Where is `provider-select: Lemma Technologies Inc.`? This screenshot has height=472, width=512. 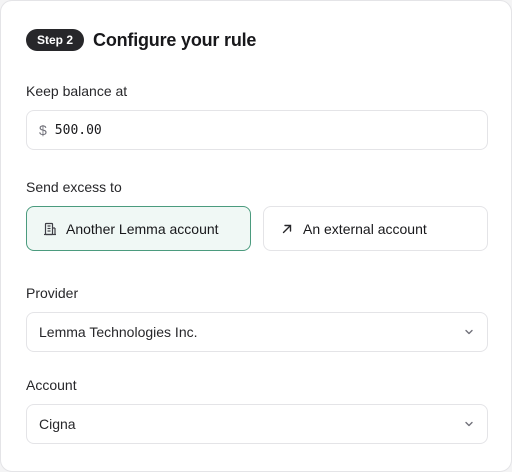 provider-select: Lemma Technologies Inc. is located at coordinates (257, 332).